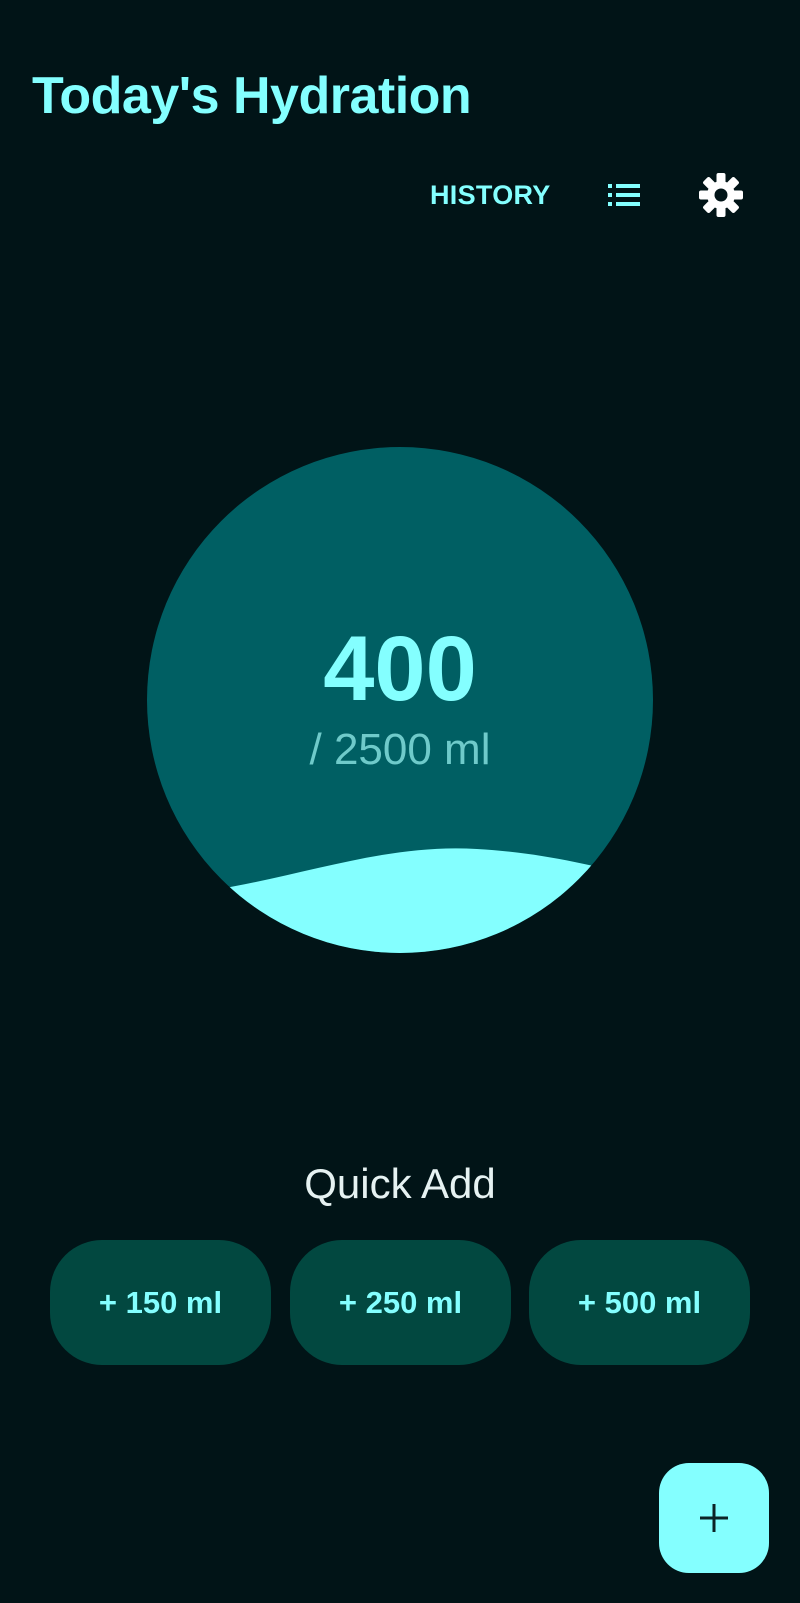  Describe the element at coordinates (252, 96) in the screenshot. I see `page-title: Today's Hydration` at that location.